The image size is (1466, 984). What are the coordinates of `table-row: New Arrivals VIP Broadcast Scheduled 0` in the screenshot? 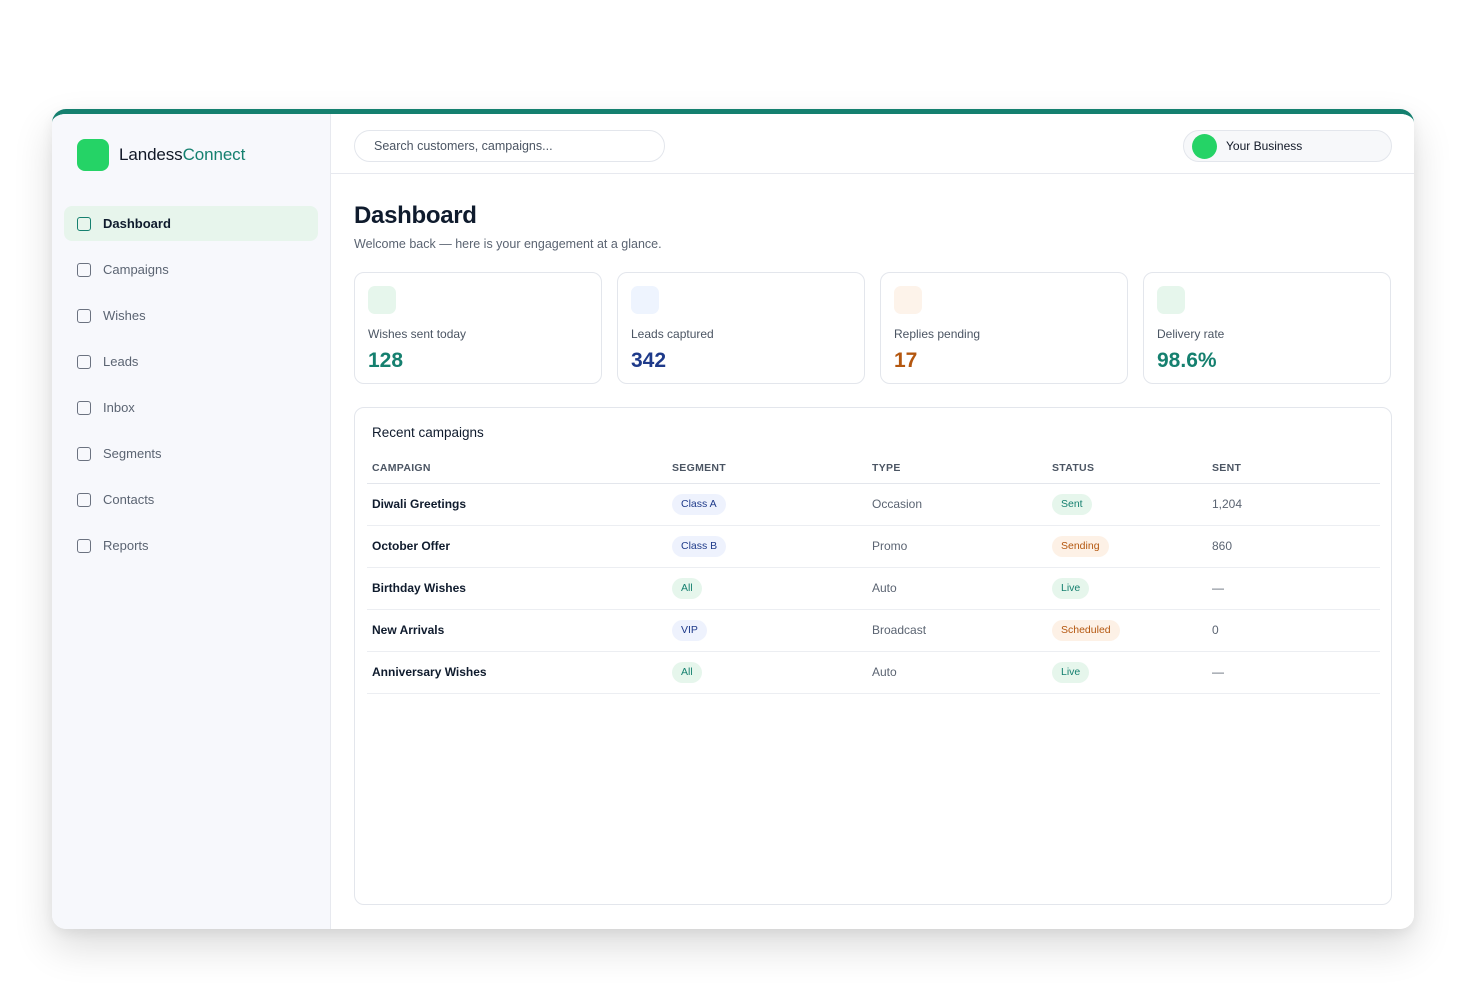 It's located at (873, 630).